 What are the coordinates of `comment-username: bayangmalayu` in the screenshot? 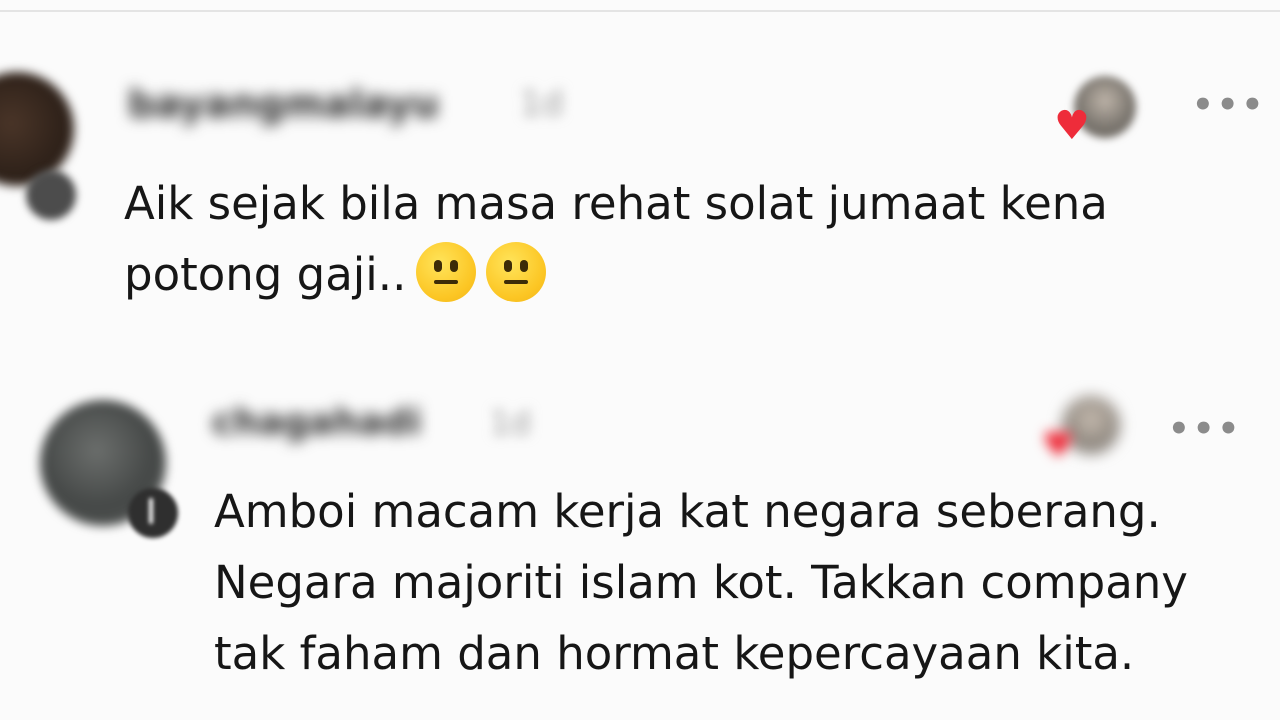 It's located at (283, 104).